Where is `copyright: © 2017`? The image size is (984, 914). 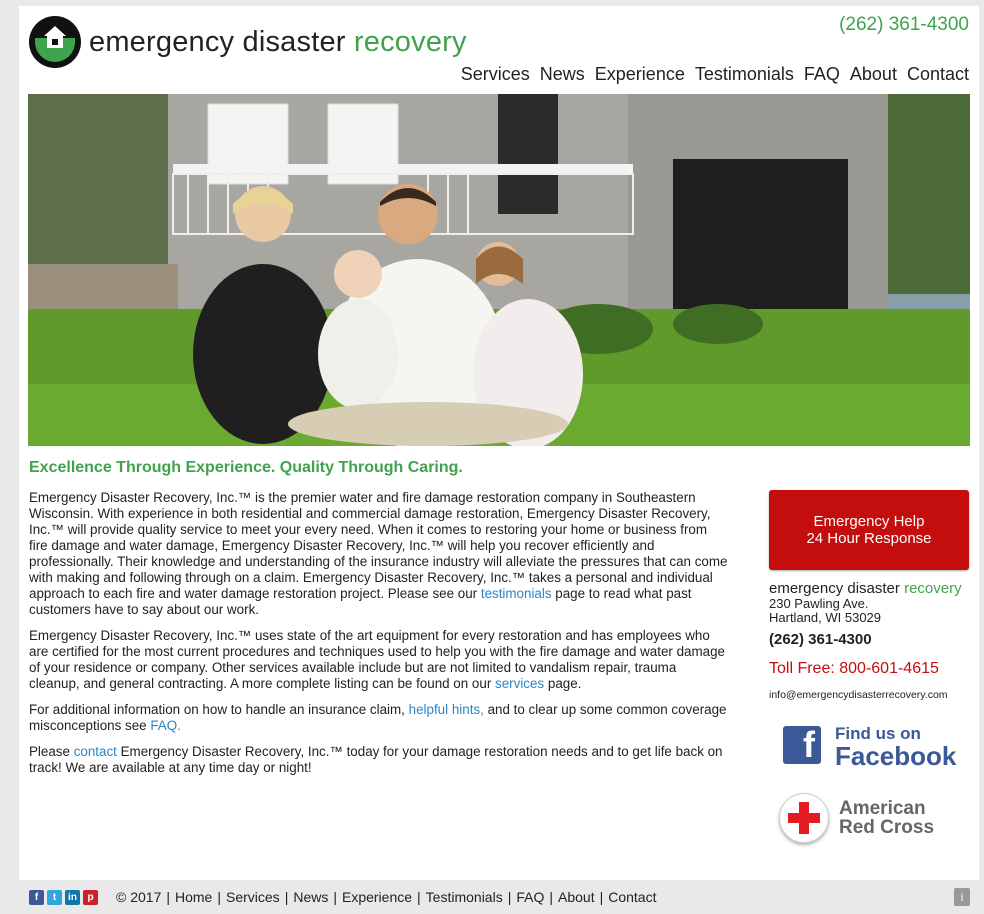
copyright: © 2017 is located at coordinates (139, 897).